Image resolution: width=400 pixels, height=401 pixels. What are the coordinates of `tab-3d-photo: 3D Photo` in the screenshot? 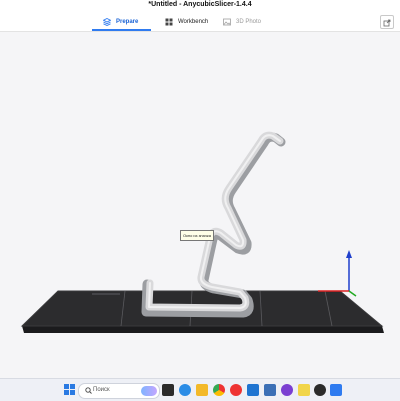 It's located at (242, 22).